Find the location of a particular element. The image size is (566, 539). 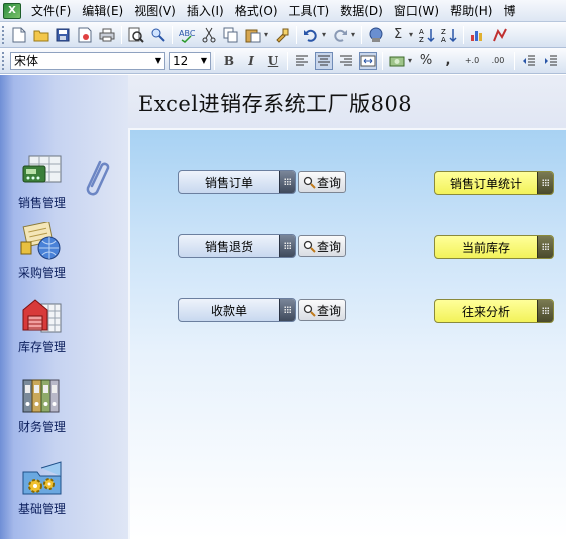

save-icon is located at coordinates (63, 35).